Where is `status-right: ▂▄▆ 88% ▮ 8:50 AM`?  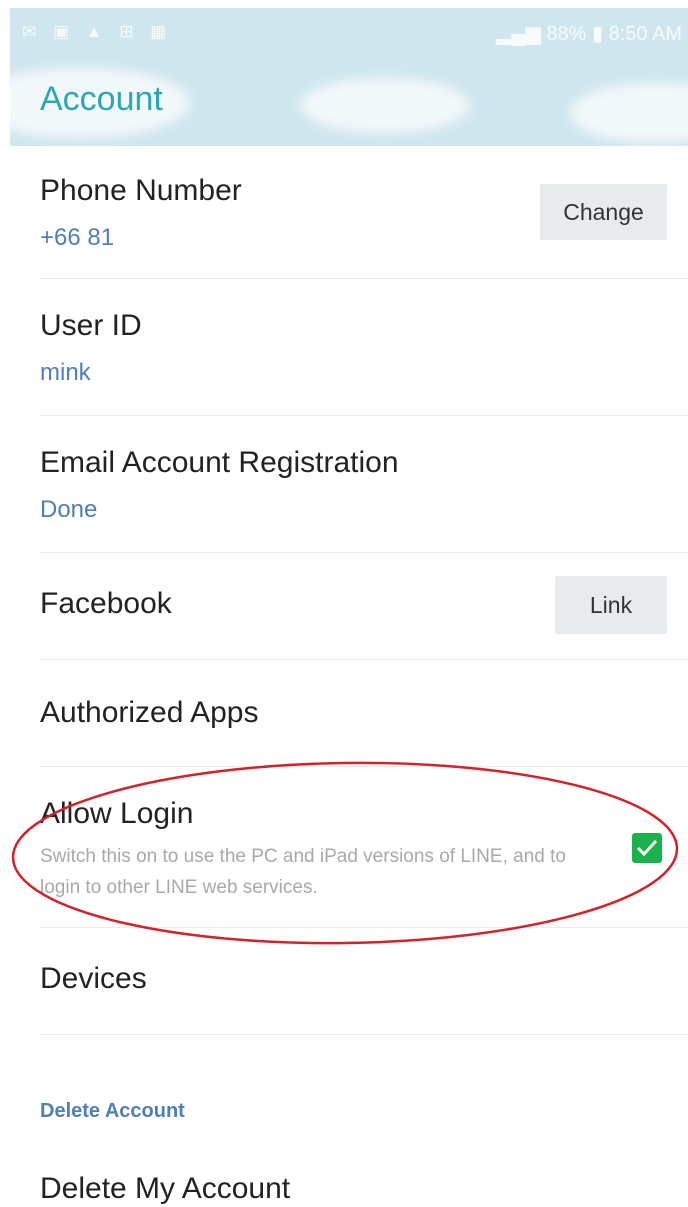 status-right: ▂▄▆ 88% ▮ 8:50 AM is located at coordinates (589, 33).